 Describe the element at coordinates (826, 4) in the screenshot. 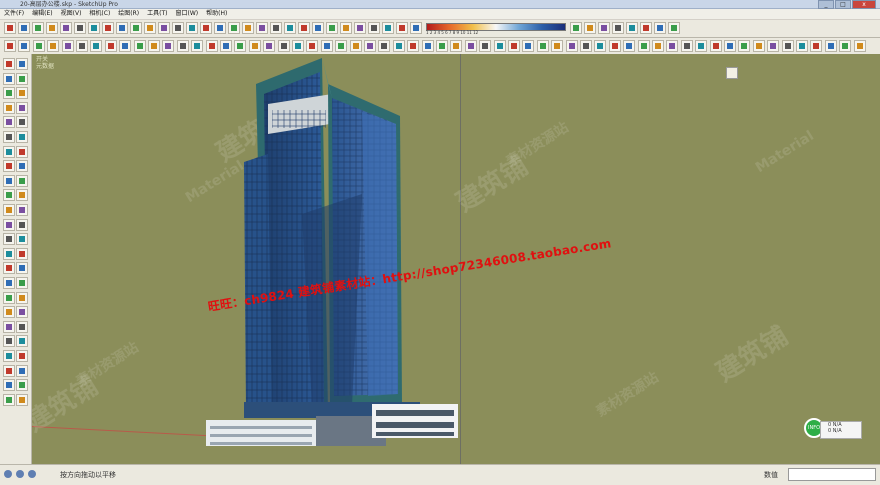

I see `minimize-button: _` at that location.